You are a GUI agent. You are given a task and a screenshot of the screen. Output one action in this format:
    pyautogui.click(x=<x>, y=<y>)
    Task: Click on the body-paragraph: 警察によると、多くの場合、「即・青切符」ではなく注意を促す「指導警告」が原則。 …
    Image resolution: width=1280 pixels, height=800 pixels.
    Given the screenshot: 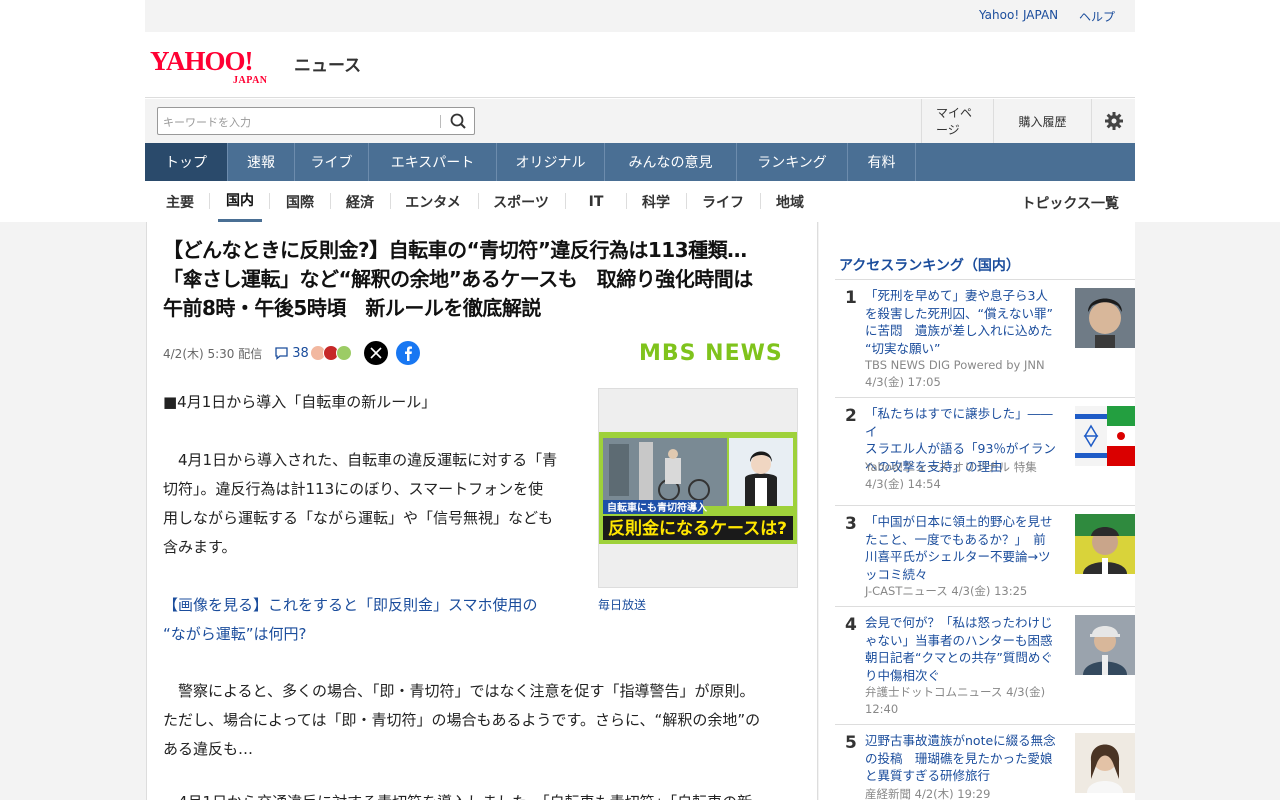 What is the action you would take?
    pyautogui.click(x=485, y=720)
    